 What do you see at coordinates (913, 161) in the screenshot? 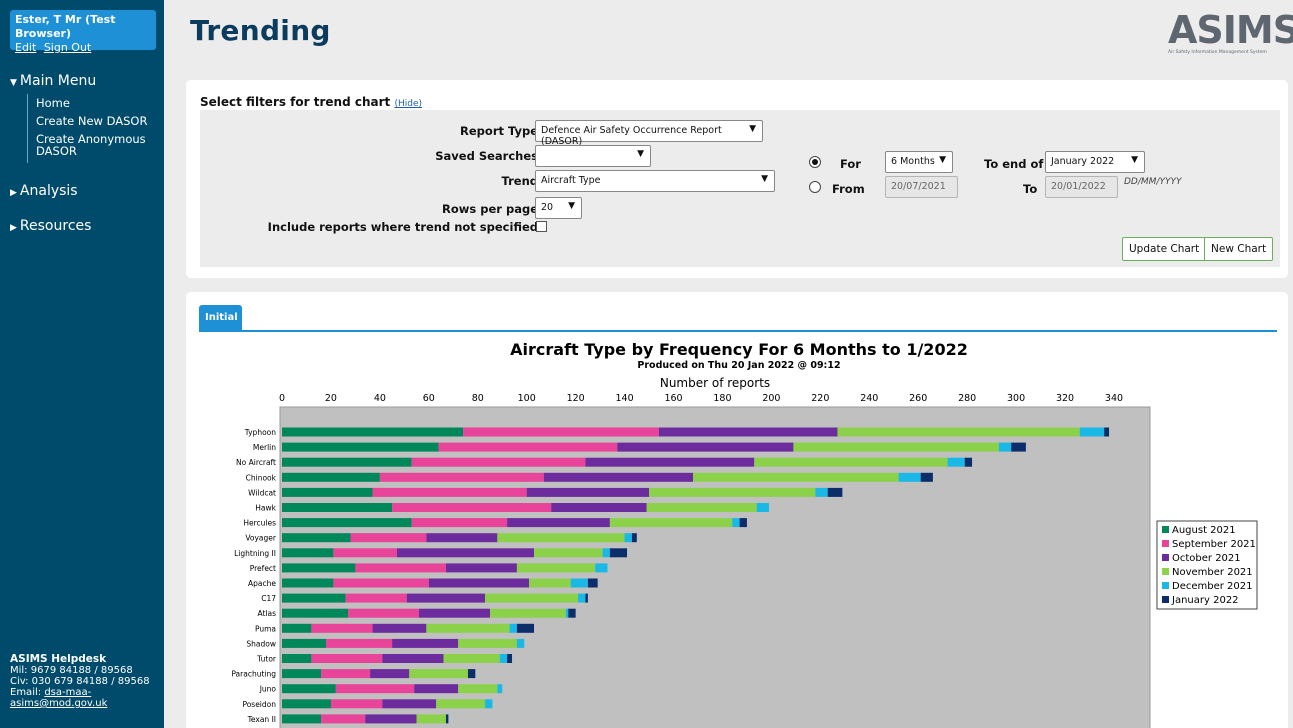
I see `for-period-value: 6 Months` at bounding box center [913, 161].